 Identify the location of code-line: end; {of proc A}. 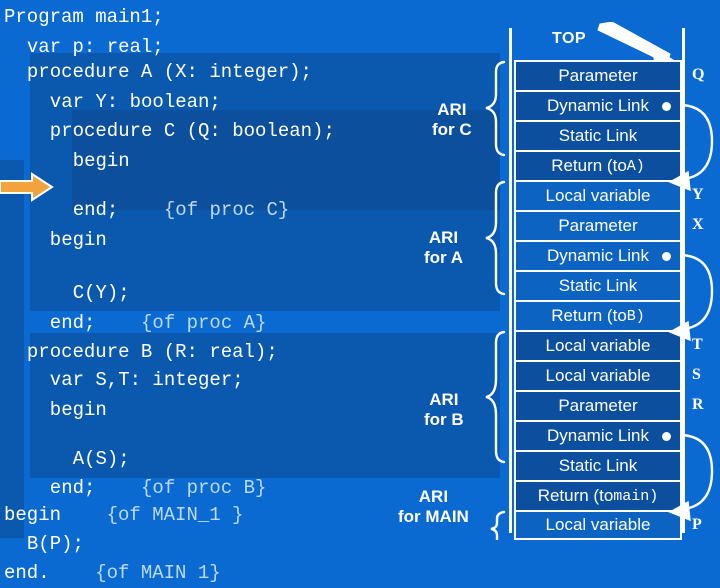
(158, 323).